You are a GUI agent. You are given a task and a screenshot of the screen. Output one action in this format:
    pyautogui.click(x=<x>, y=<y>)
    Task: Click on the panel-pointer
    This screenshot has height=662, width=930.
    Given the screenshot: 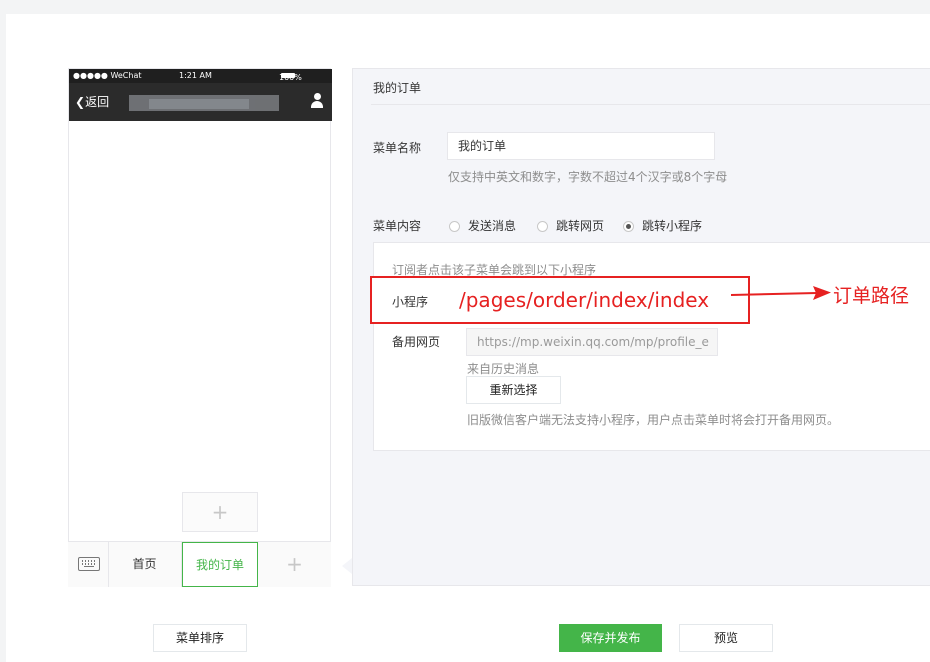 What is the action you would take?
    pyautogui.click(x=347, y=566)
    